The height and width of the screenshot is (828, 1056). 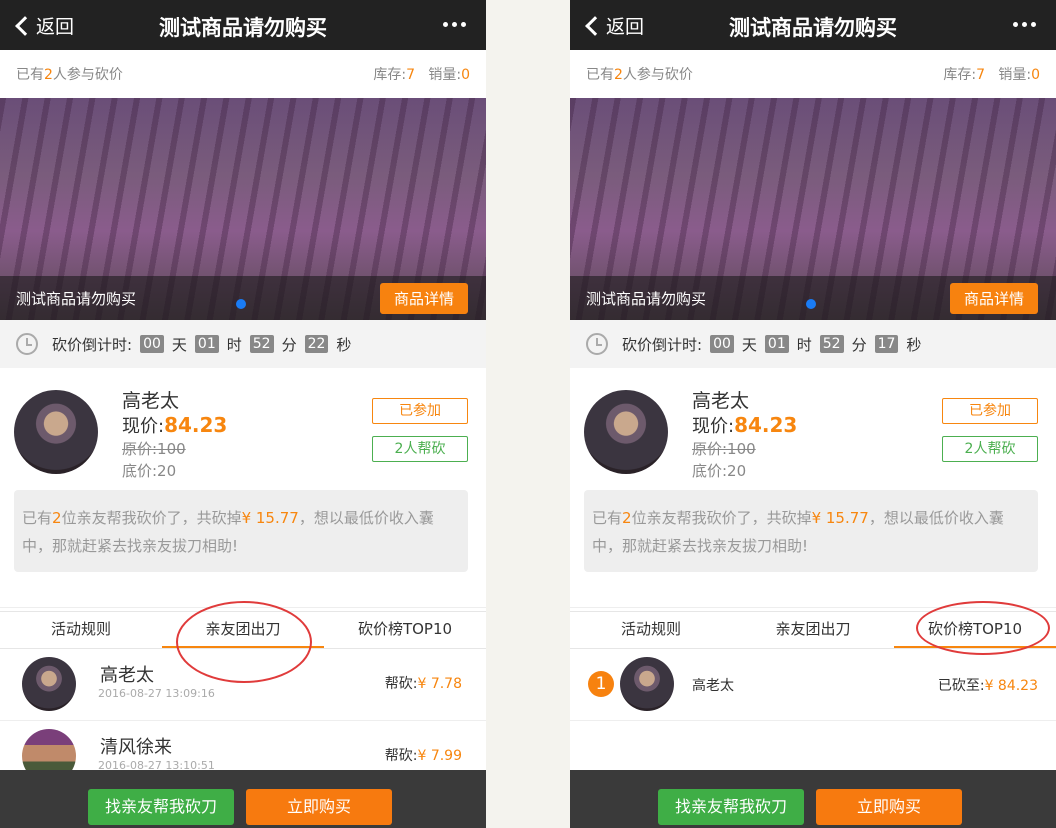 What do you see at coordinates (243, 685) in the screenshot?
I see `list-item: 高老太 2016-08-27 13:09:16 帮砍:¥ 7.78` at bounding box center [243, 685].